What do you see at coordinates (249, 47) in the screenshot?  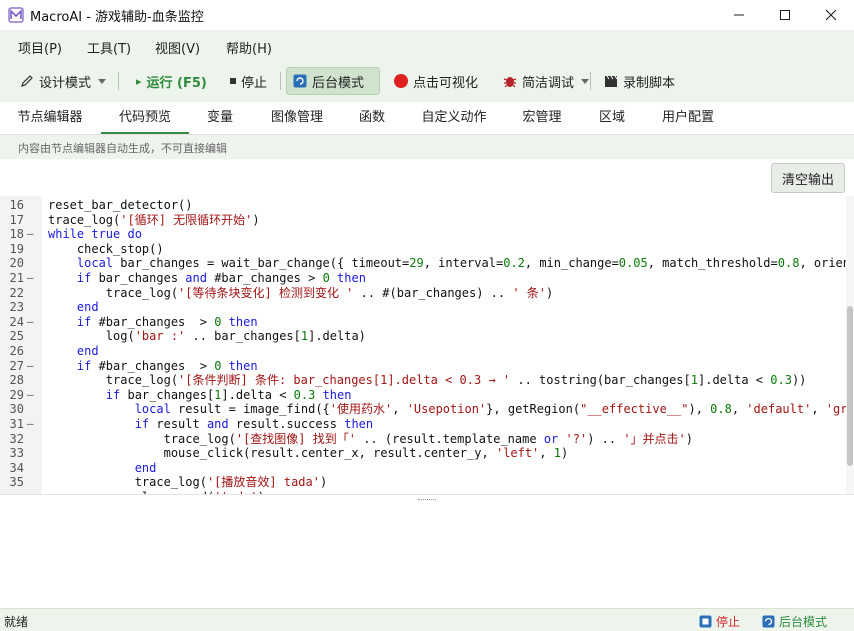 I see `menu-help: 帮助(H)` at bounding box center [249, 47].